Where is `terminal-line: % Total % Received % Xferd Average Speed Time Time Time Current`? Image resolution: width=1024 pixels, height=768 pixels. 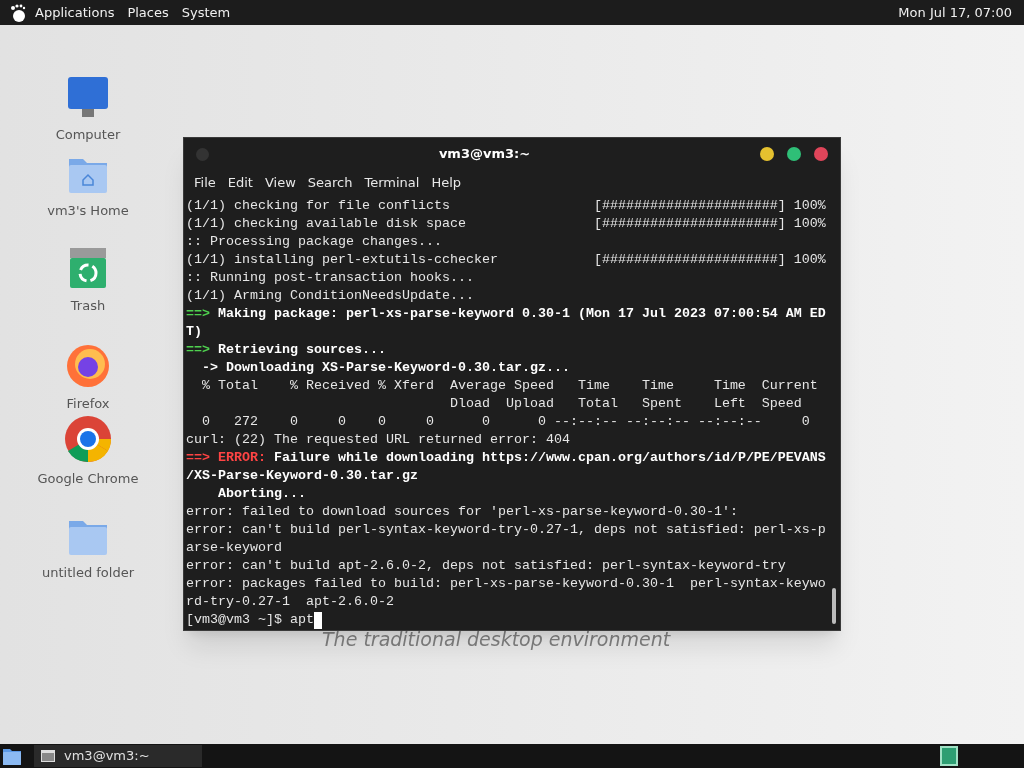 terminal-line: % Total % Received % Xferd Average Speed Time Time Time Current is located at coordinates (510, 386).